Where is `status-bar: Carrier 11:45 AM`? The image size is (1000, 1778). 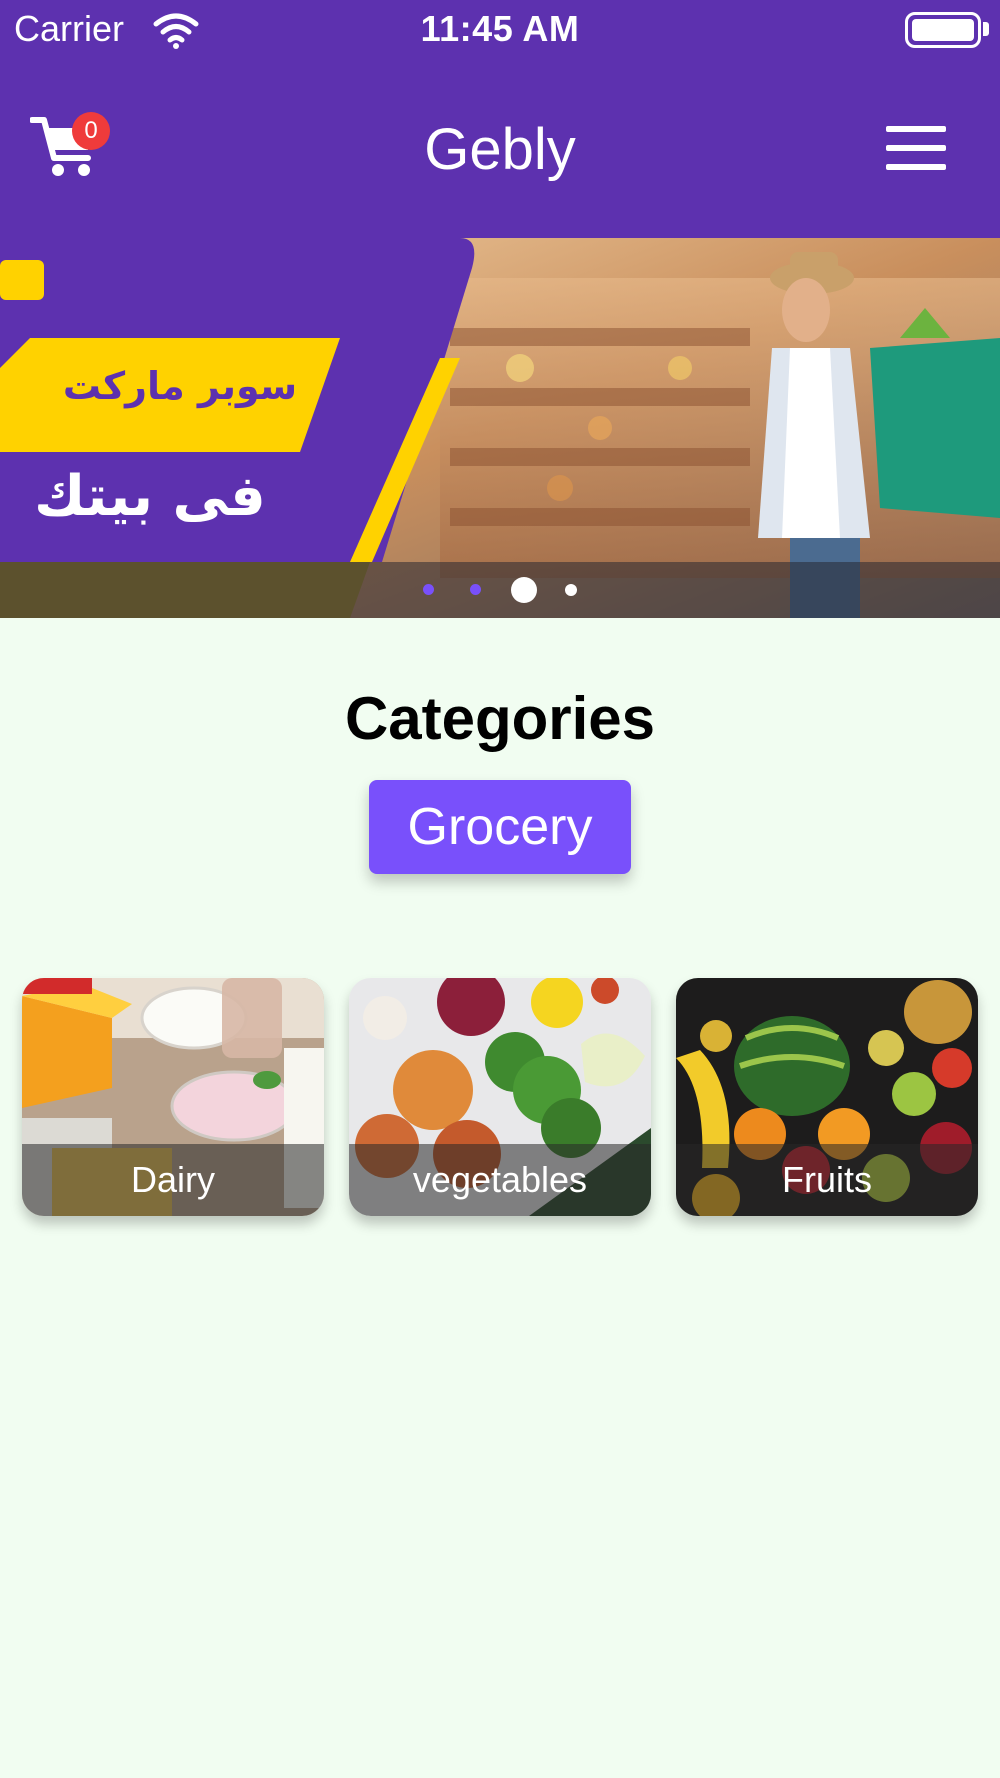
status-bar: Carrier 11:45 AM is located at coordinates (500, 31).